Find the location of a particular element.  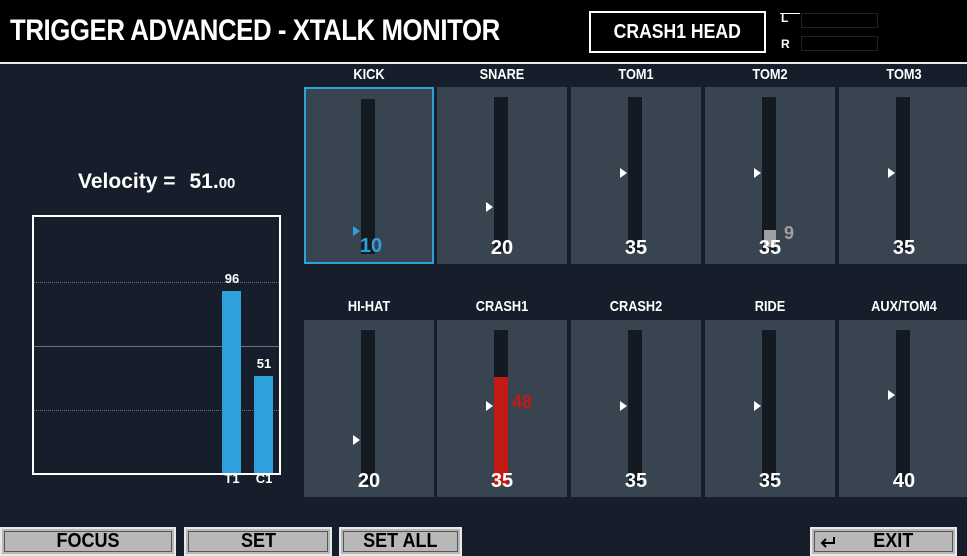

pad-label: HI-HAT is located at coordinates (369, 306).